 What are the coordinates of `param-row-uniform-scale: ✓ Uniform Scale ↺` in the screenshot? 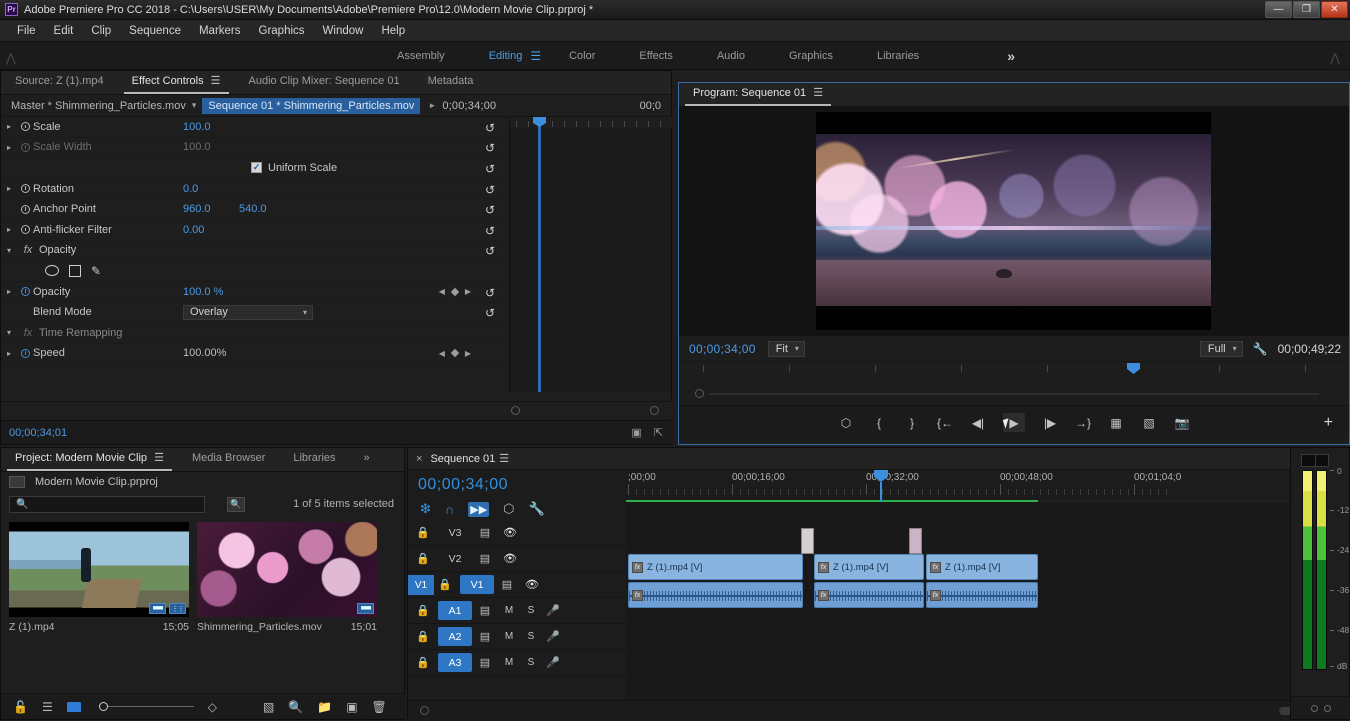 It's located at (255, 168).